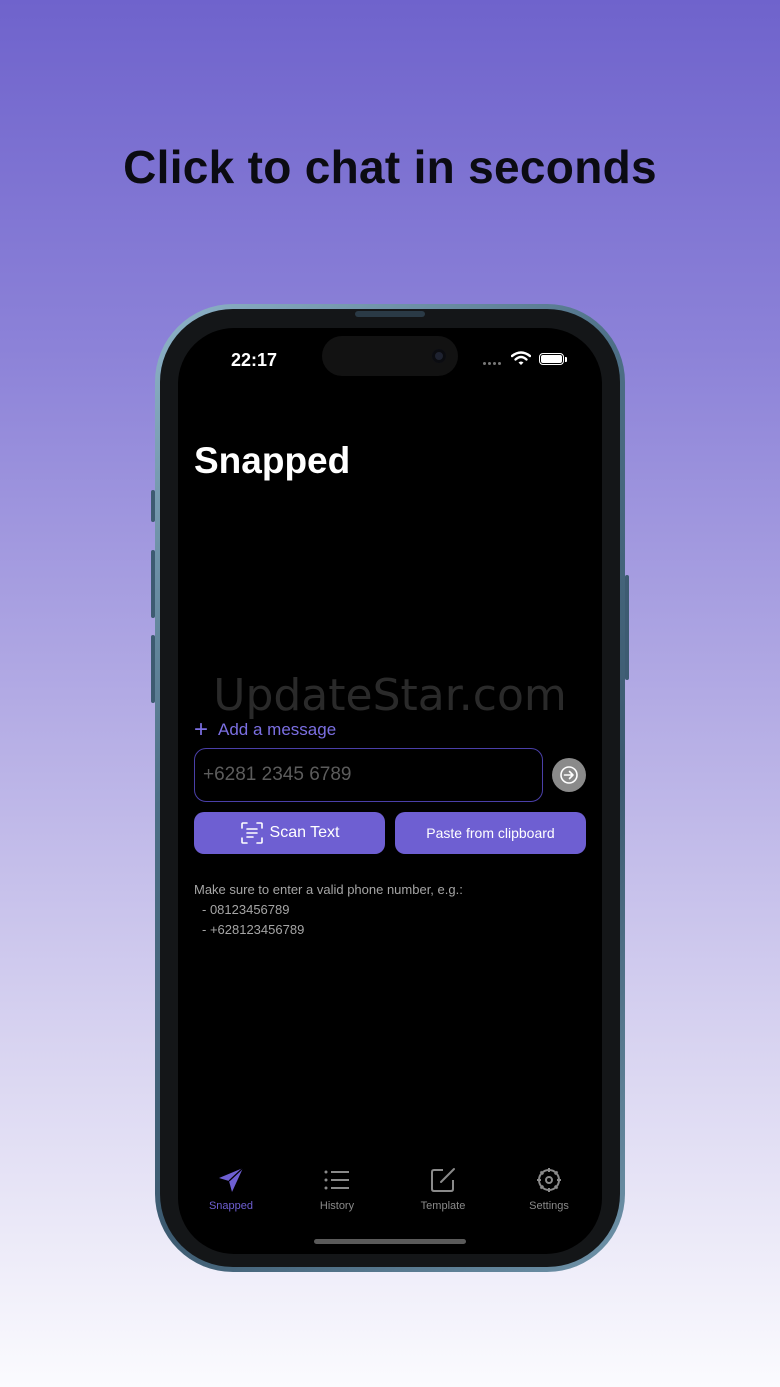  Describe the element at coordinates (153, 584) in the screenshot. I see `volume-up-button` at that location.